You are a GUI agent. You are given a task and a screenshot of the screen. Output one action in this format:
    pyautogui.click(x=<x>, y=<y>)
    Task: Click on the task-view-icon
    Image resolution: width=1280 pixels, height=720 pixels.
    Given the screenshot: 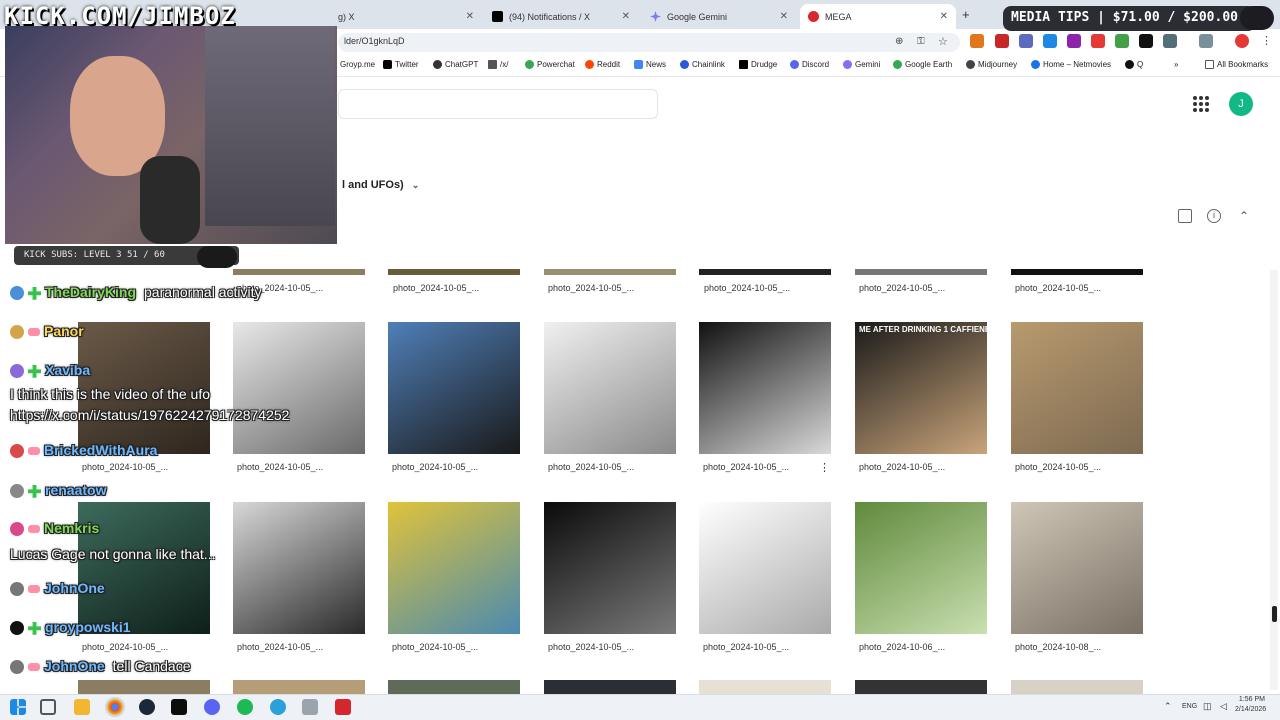 What is the action you would take?
    pyautogui.click(x=48, y=707)
    